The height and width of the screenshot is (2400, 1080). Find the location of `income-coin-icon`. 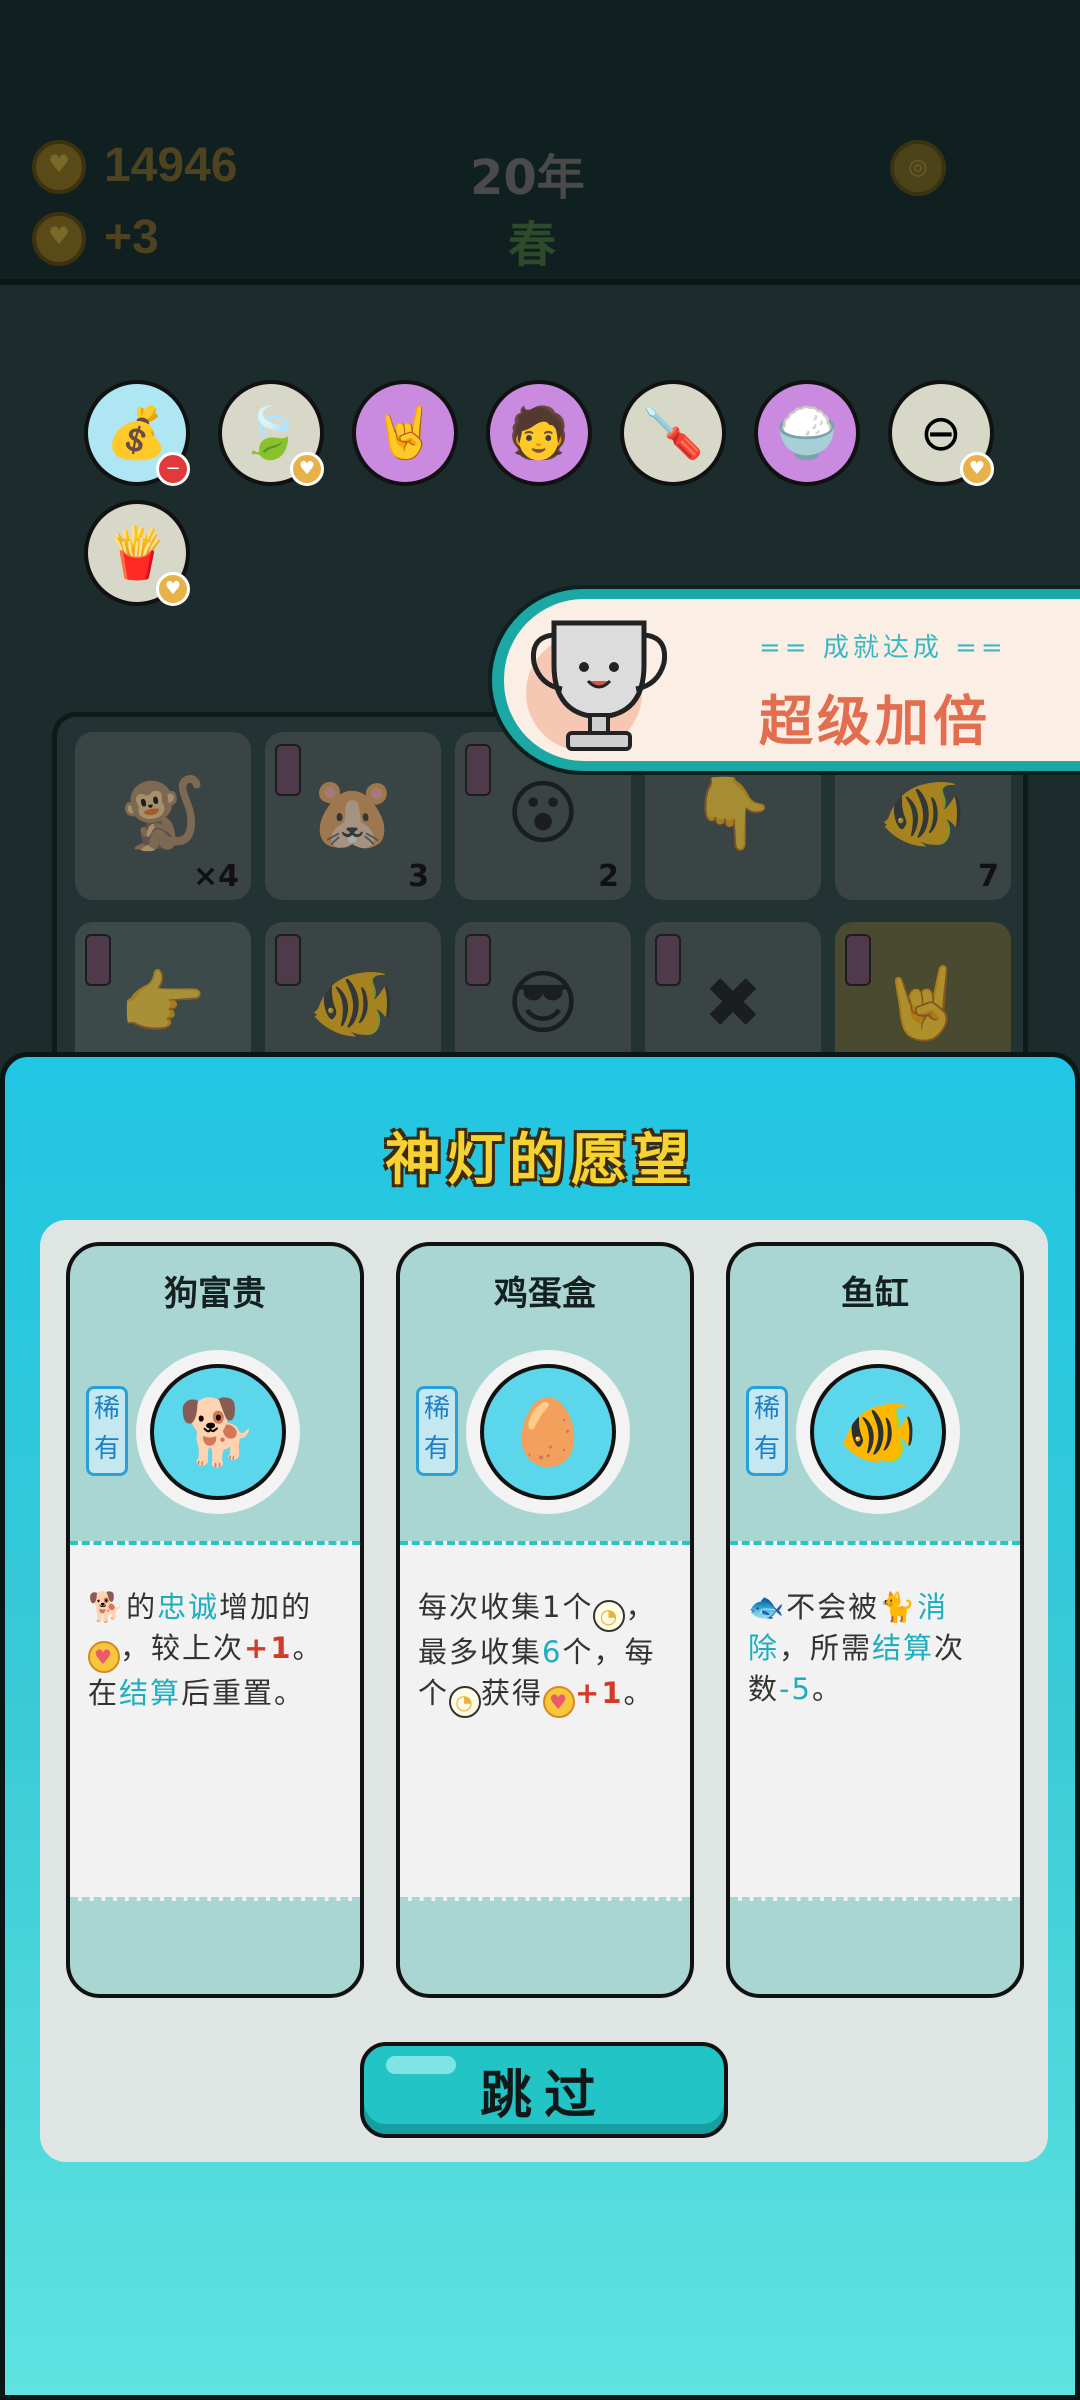

income-coin-icon is located at coordinates (59, 239).